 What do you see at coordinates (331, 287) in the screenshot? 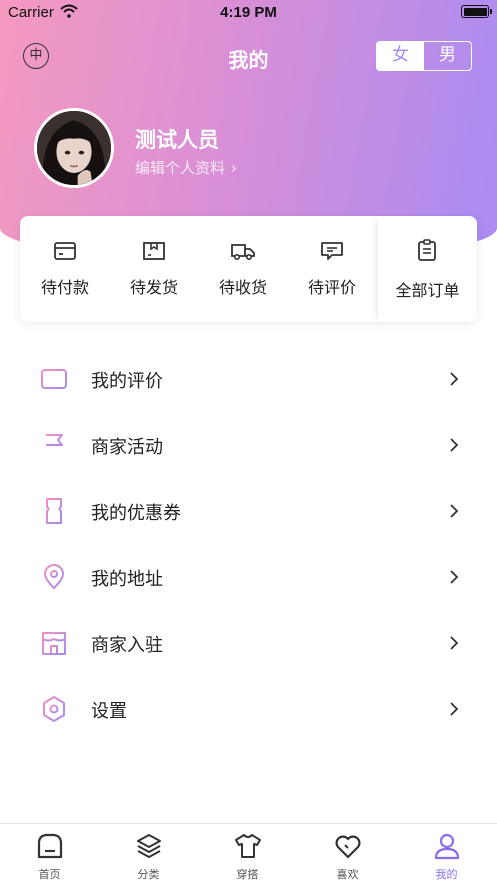
I see `order-label: 待评价` at bounding box center [331, 287].